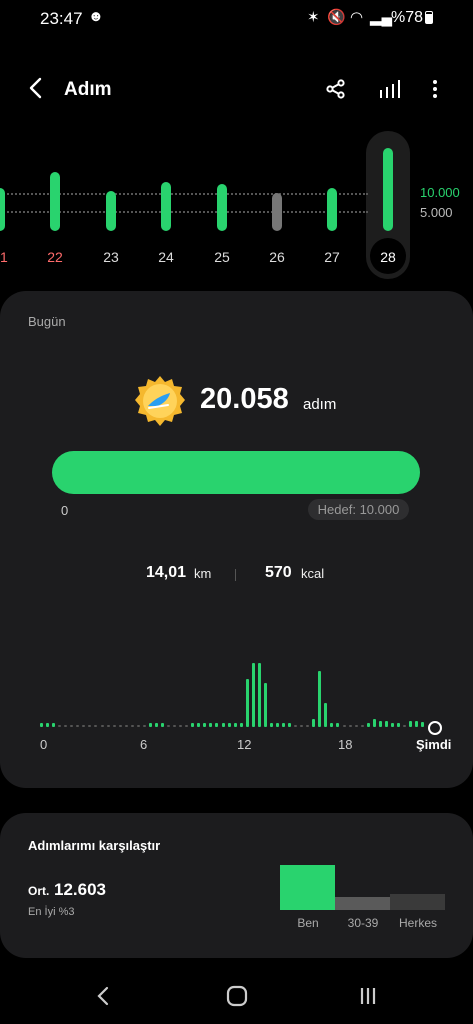 The width and height of the screenshot is (473, 1024). Describe the element at coordinates (277, 257) in the screenshot. I see `week-day-label-26: 26` at that location.